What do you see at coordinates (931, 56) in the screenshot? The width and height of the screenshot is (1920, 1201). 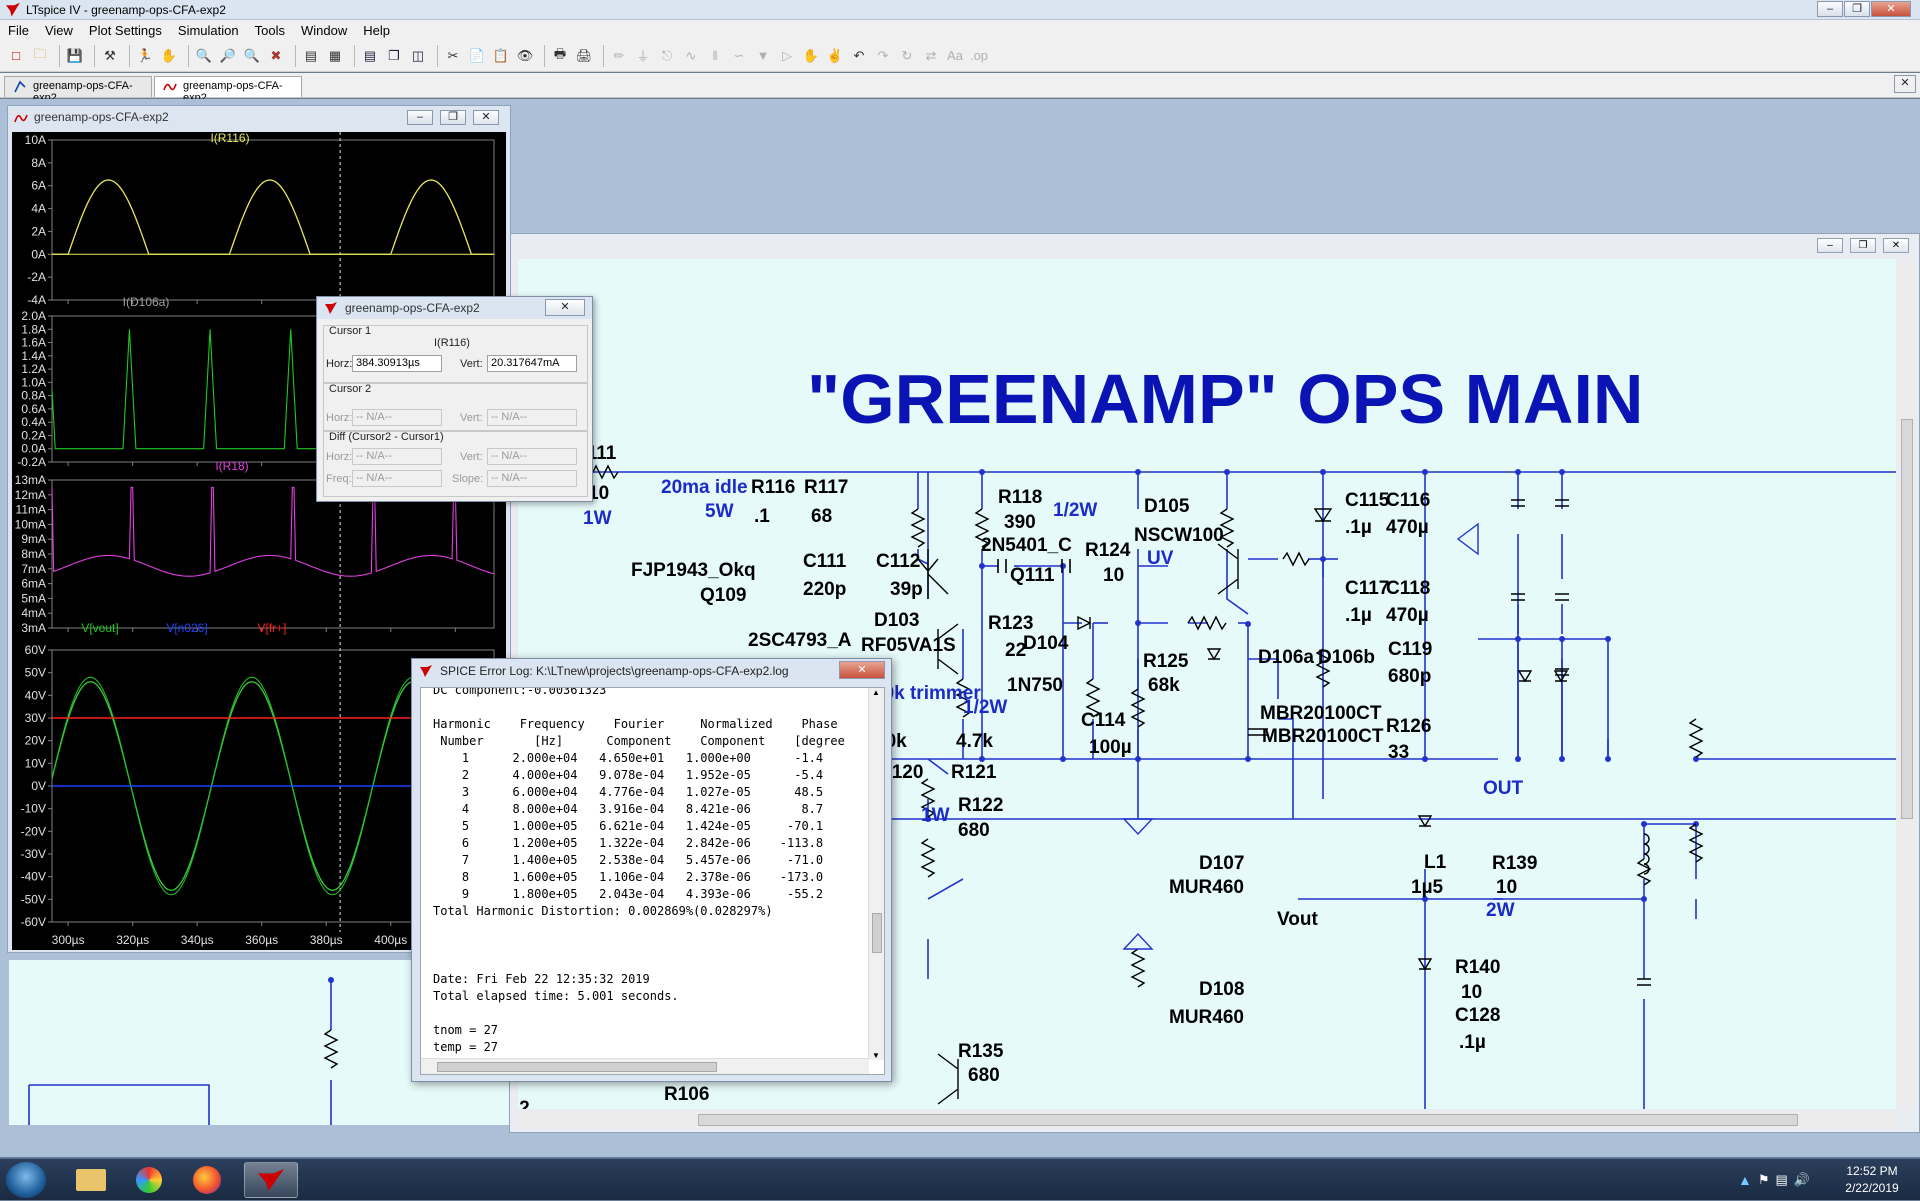 I see `mirror-icon: ⇄` at bounding box center [931, 56].